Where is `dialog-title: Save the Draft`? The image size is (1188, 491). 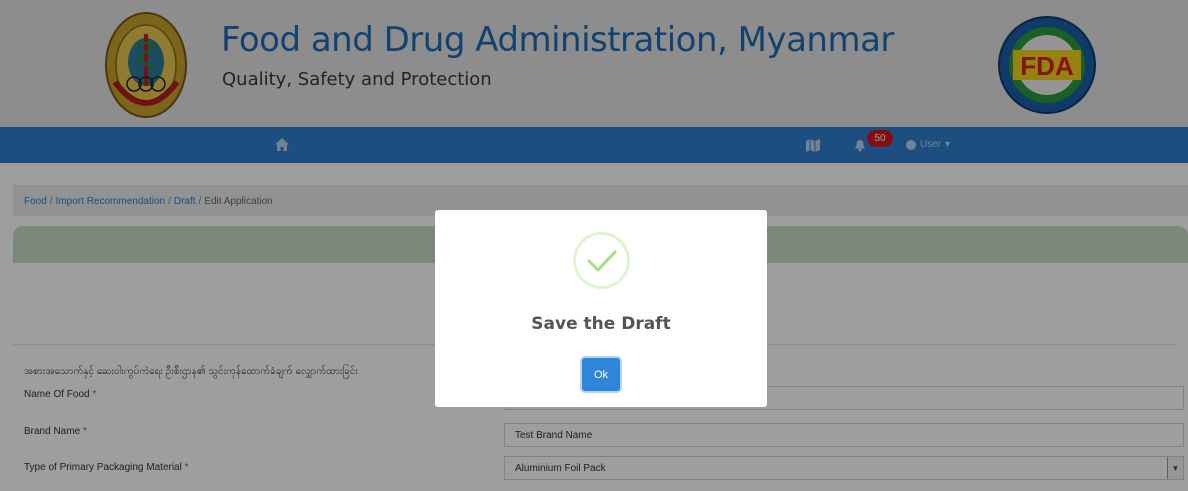 dialog-title: Save the Draft is located at coordinates (601, 324).